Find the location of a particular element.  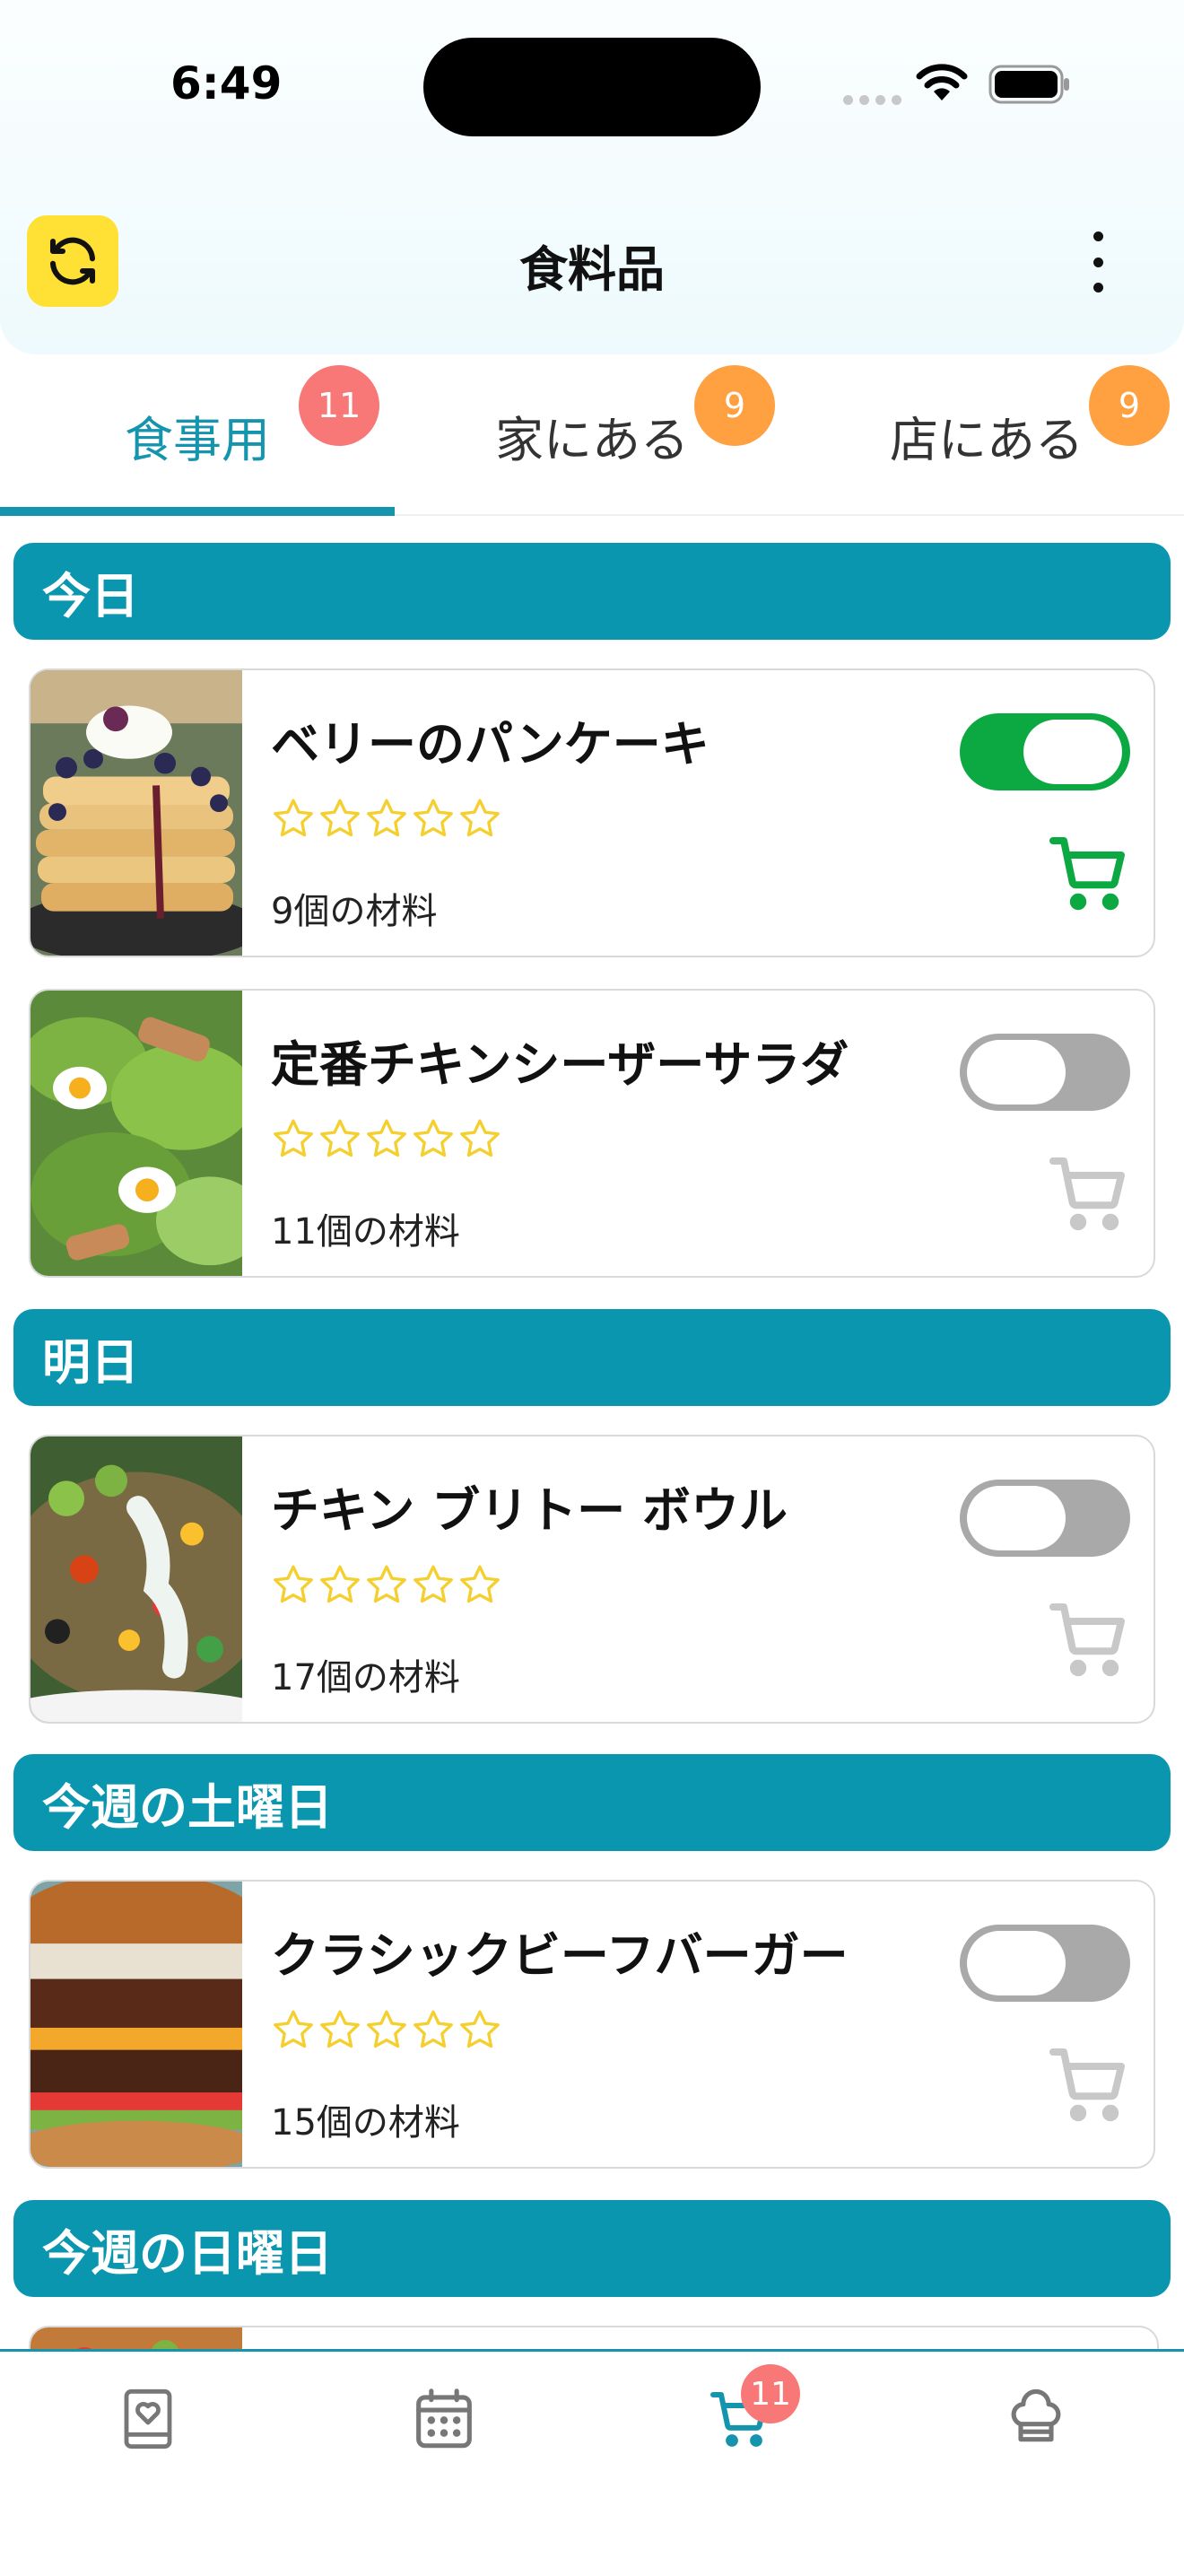

meal-card: ベリーのパンケーキ 9個の材料 is located at coordinates (592, 813).